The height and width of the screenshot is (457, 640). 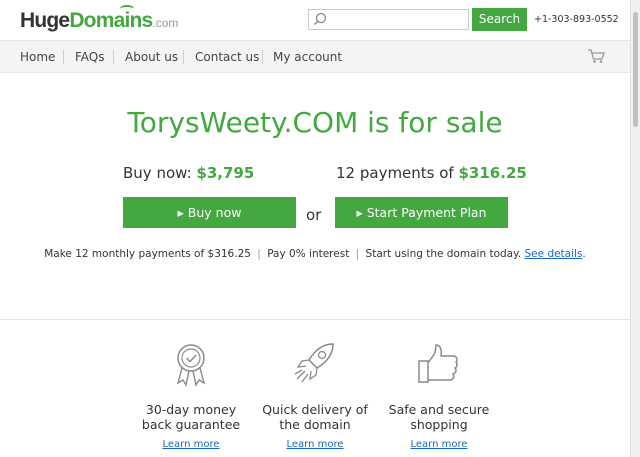 What do you see at coordinates (191, 365) in the screenshot?
I see `award-ribbon-icon` at bounding box center [191, 365].